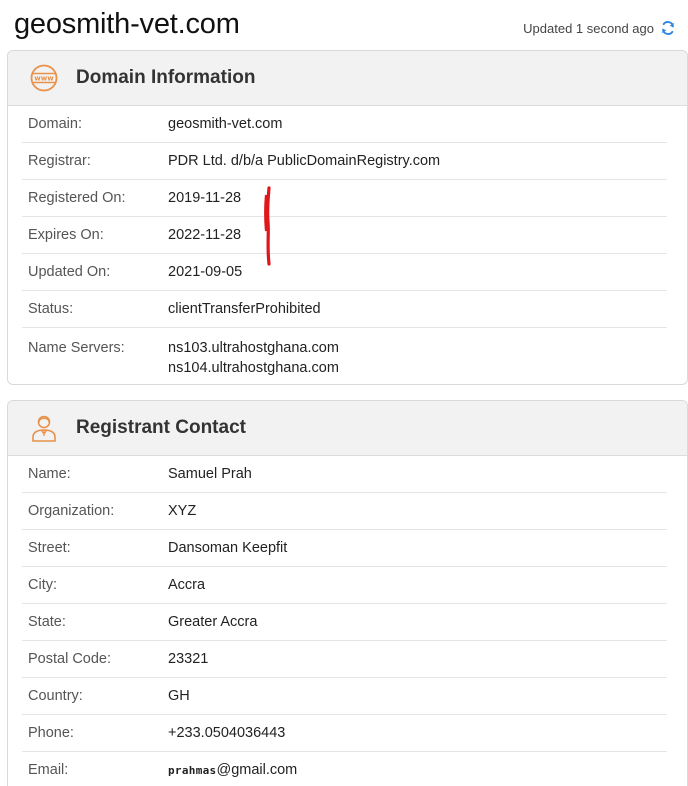 This screenshot has height=786, width=688. What do you see at coordinates (227, 733) in the screenshot?
I see `row-value: +233.0504036443` at bounding box center [227, 733].